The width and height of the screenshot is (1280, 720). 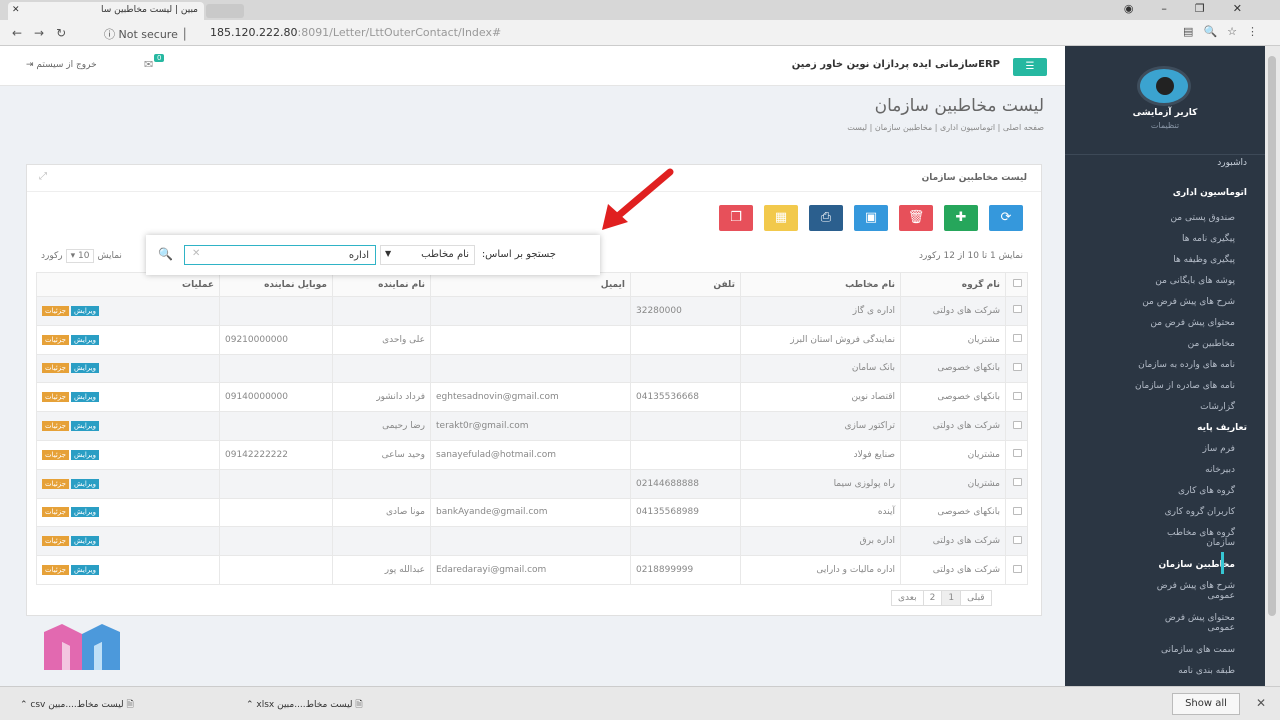 I want to click on page-length: نمایش10 ▾رکورد, so click(x=81, y=256).